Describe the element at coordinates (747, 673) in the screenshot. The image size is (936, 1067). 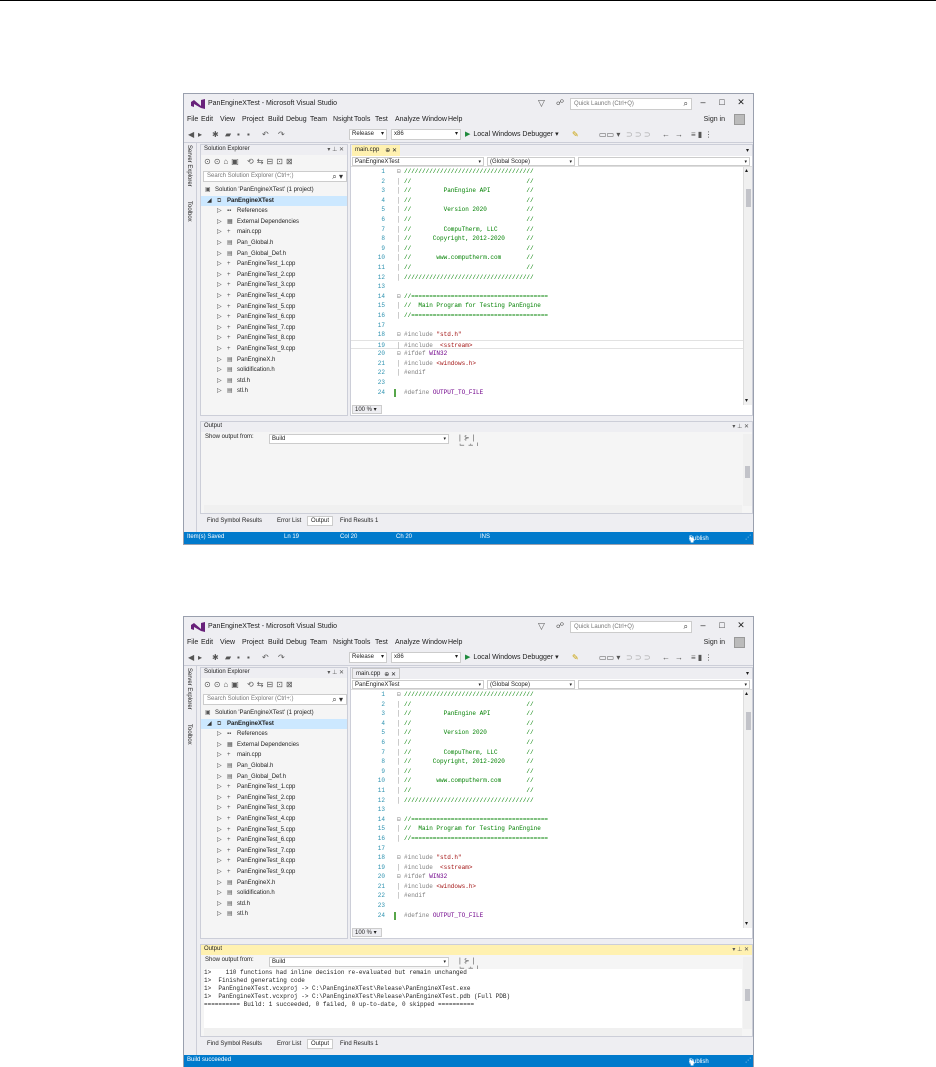
I see `tab-overflow-icon: ▾` at that location.